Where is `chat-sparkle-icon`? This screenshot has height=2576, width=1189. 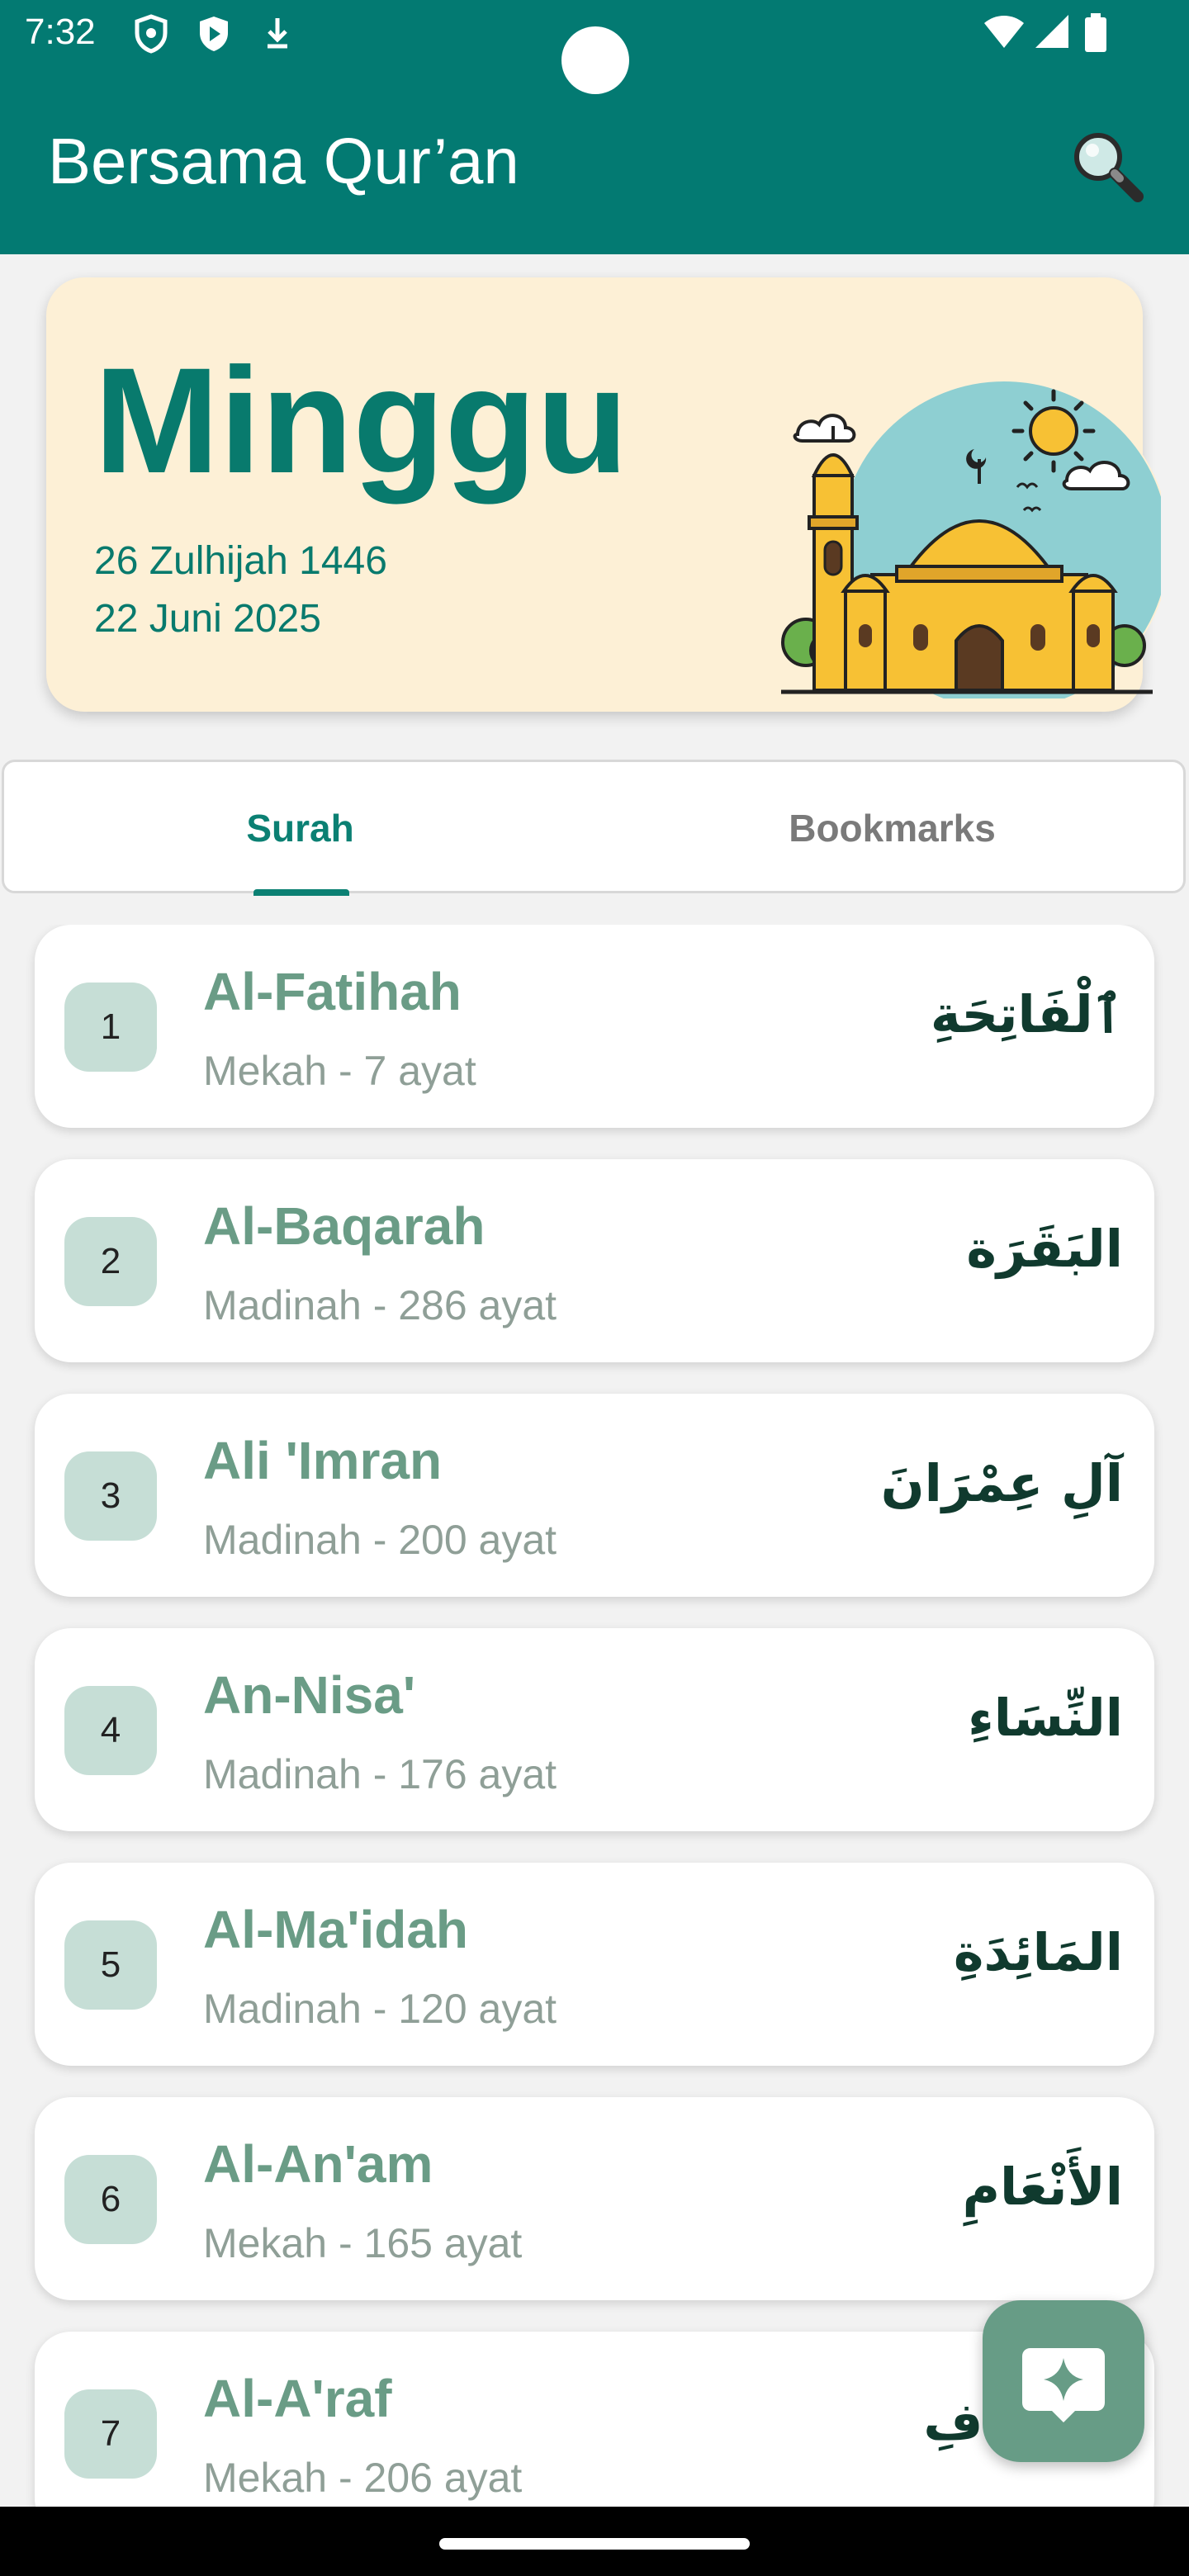 chat-sparkle-icon is located at coordinates (1063, 2385).